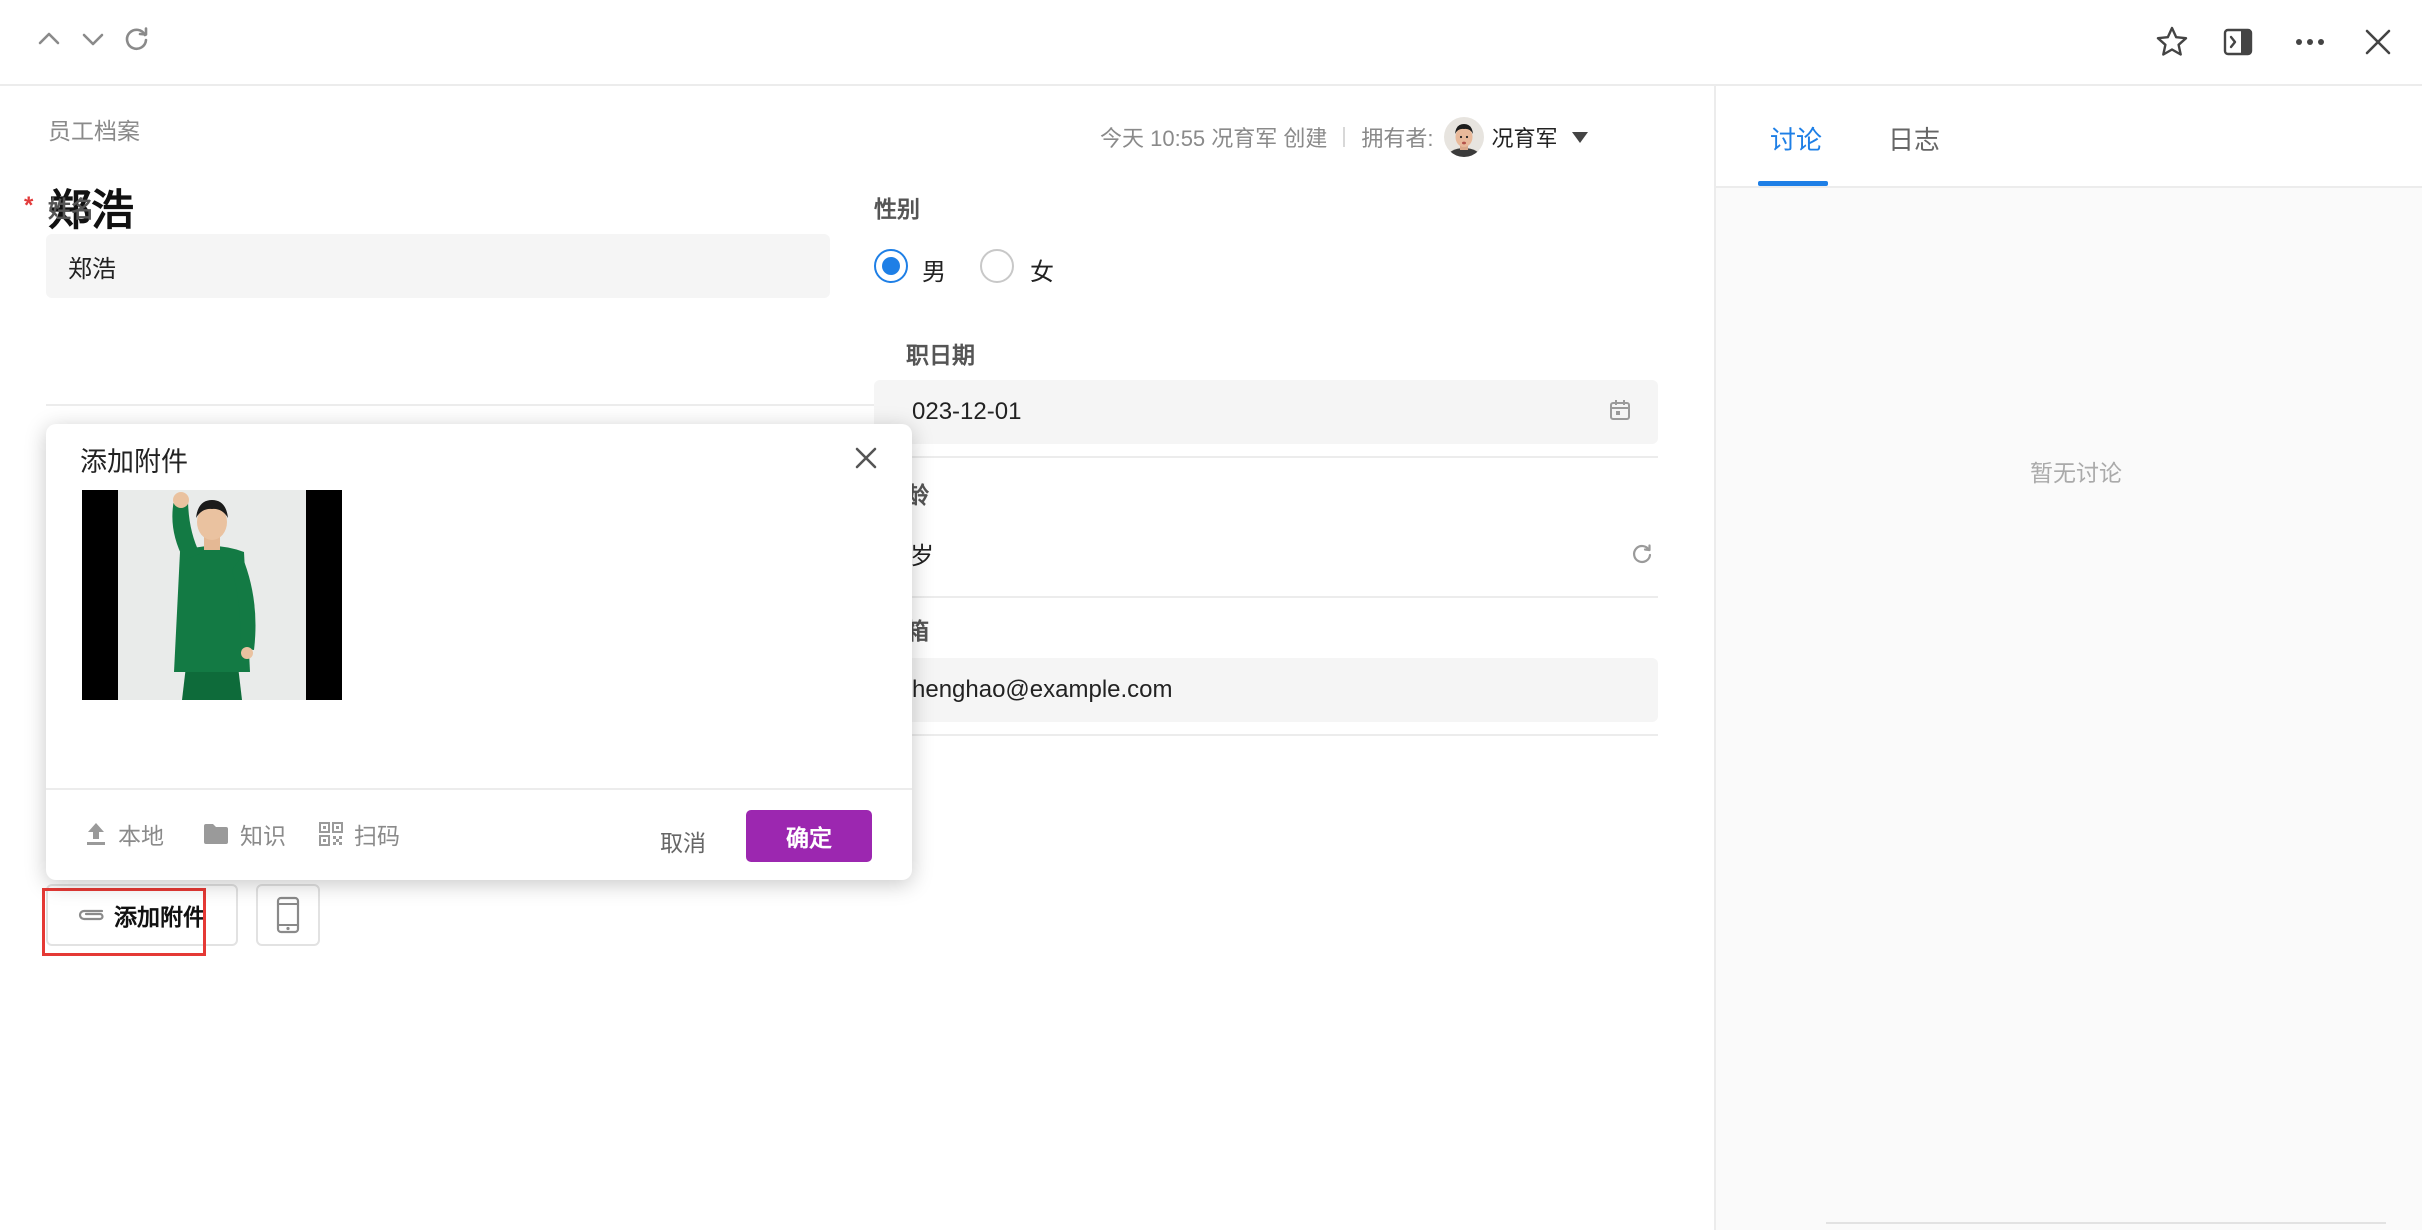  Describe the element at coordinates (479, 834) in the screenshot. I see `dialog-footer: 本地 知识 扫码 取消 确定` at that location.